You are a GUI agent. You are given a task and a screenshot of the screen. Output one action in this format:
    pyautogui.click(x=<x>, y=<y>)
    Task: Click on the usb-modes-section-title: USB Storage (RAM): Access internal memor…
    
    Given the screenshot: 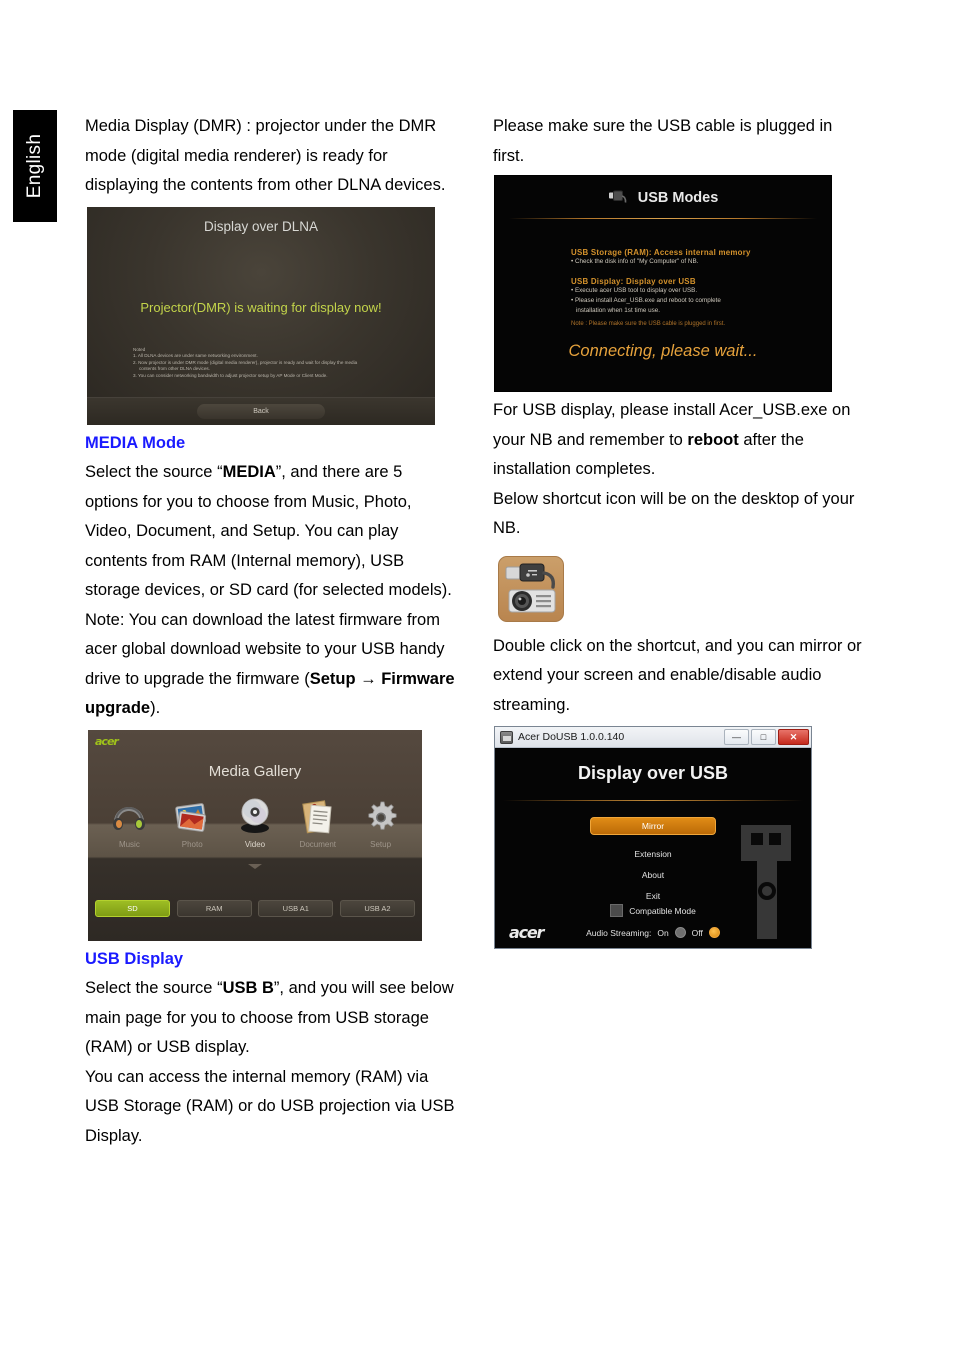 What is the action you would take?
    pyautogui.click(x=661, y=252)
    